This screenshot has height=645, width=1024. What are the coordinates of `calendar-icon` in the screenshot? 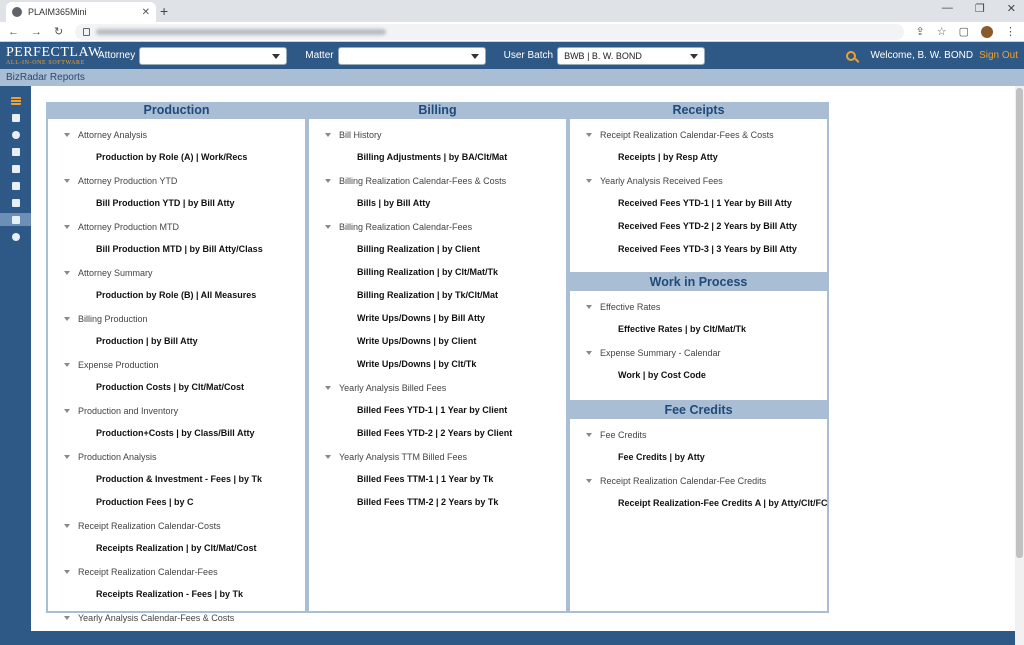 It's located at (16, 168).